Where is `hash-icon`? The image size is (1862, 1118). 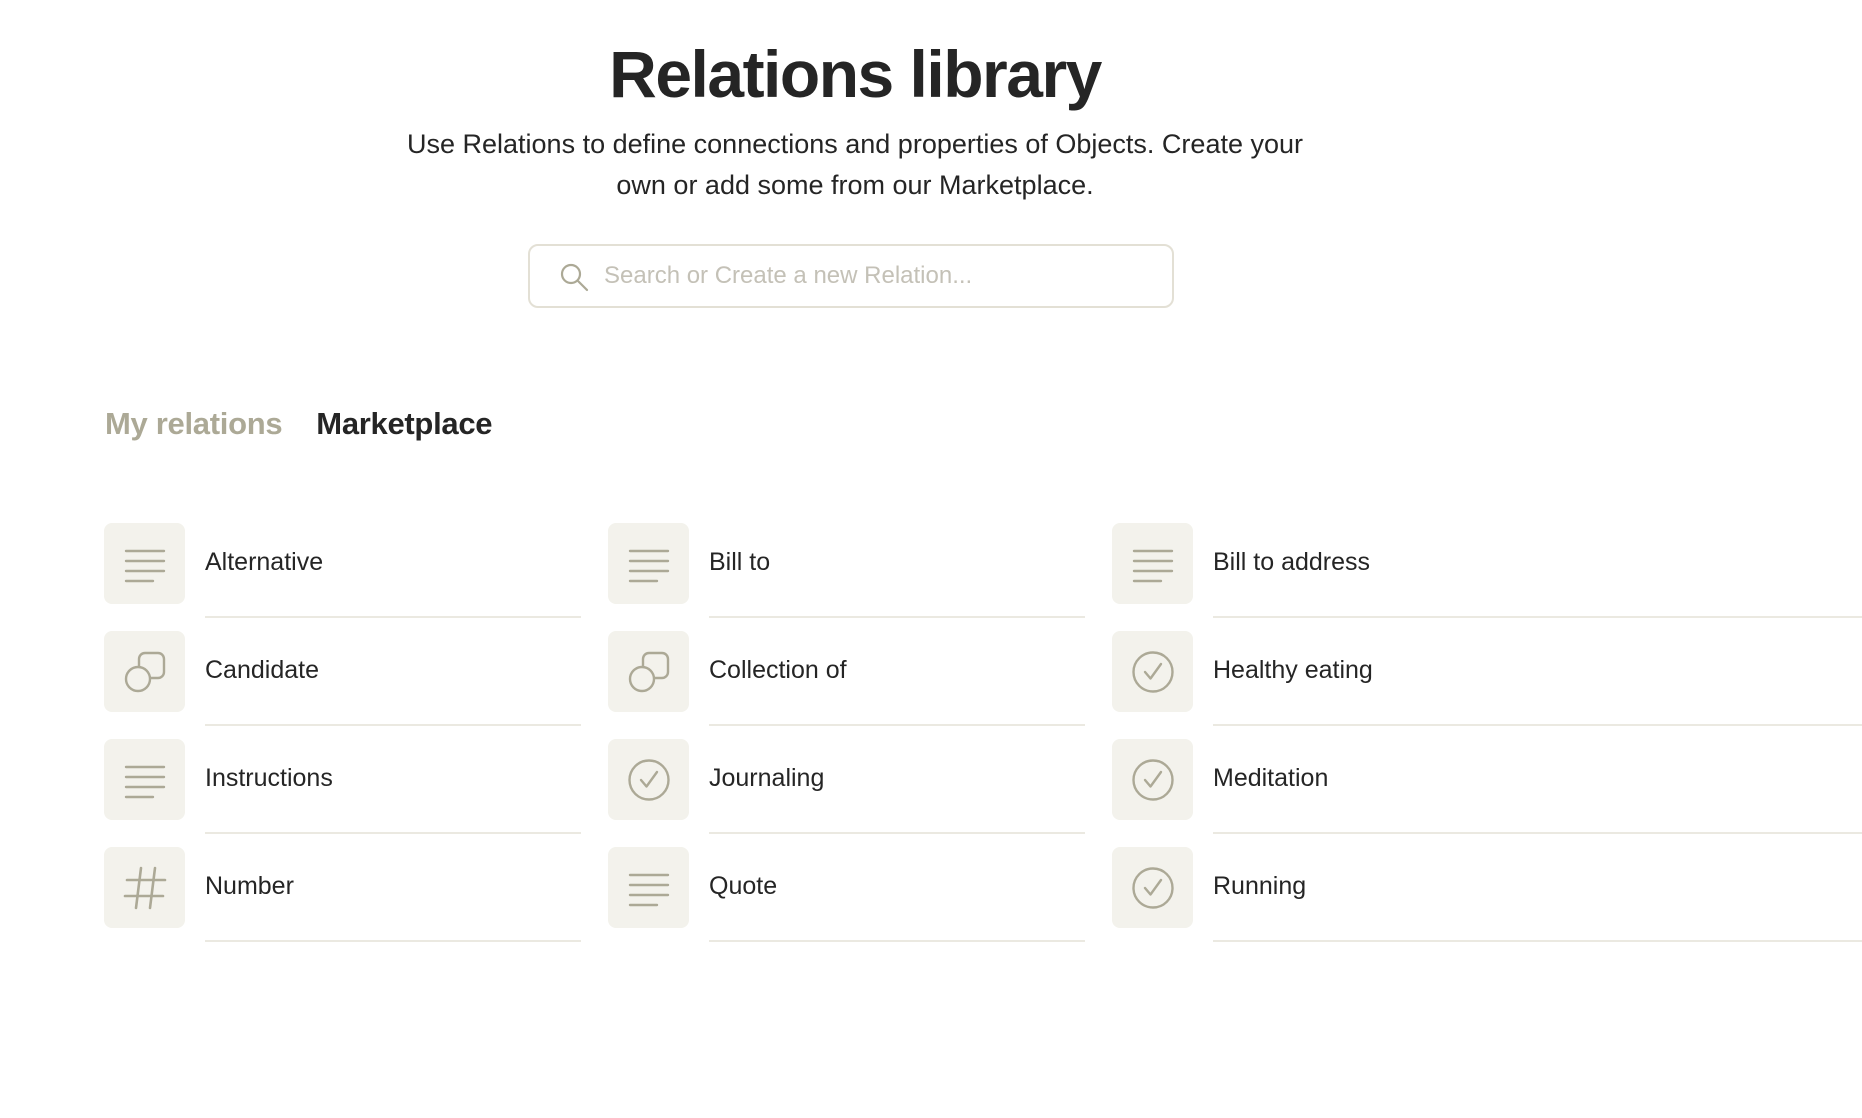
hash-icon is located at coordinates (144, 887).